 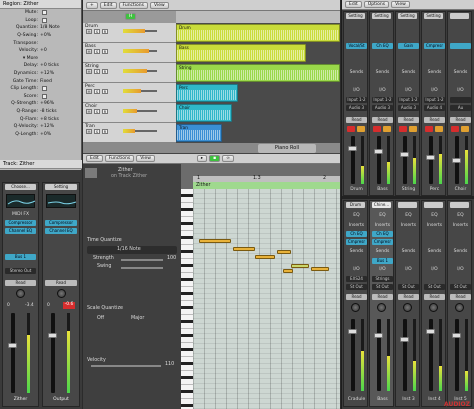 I want to click on audio-region: String, so click(x=258, y=73).